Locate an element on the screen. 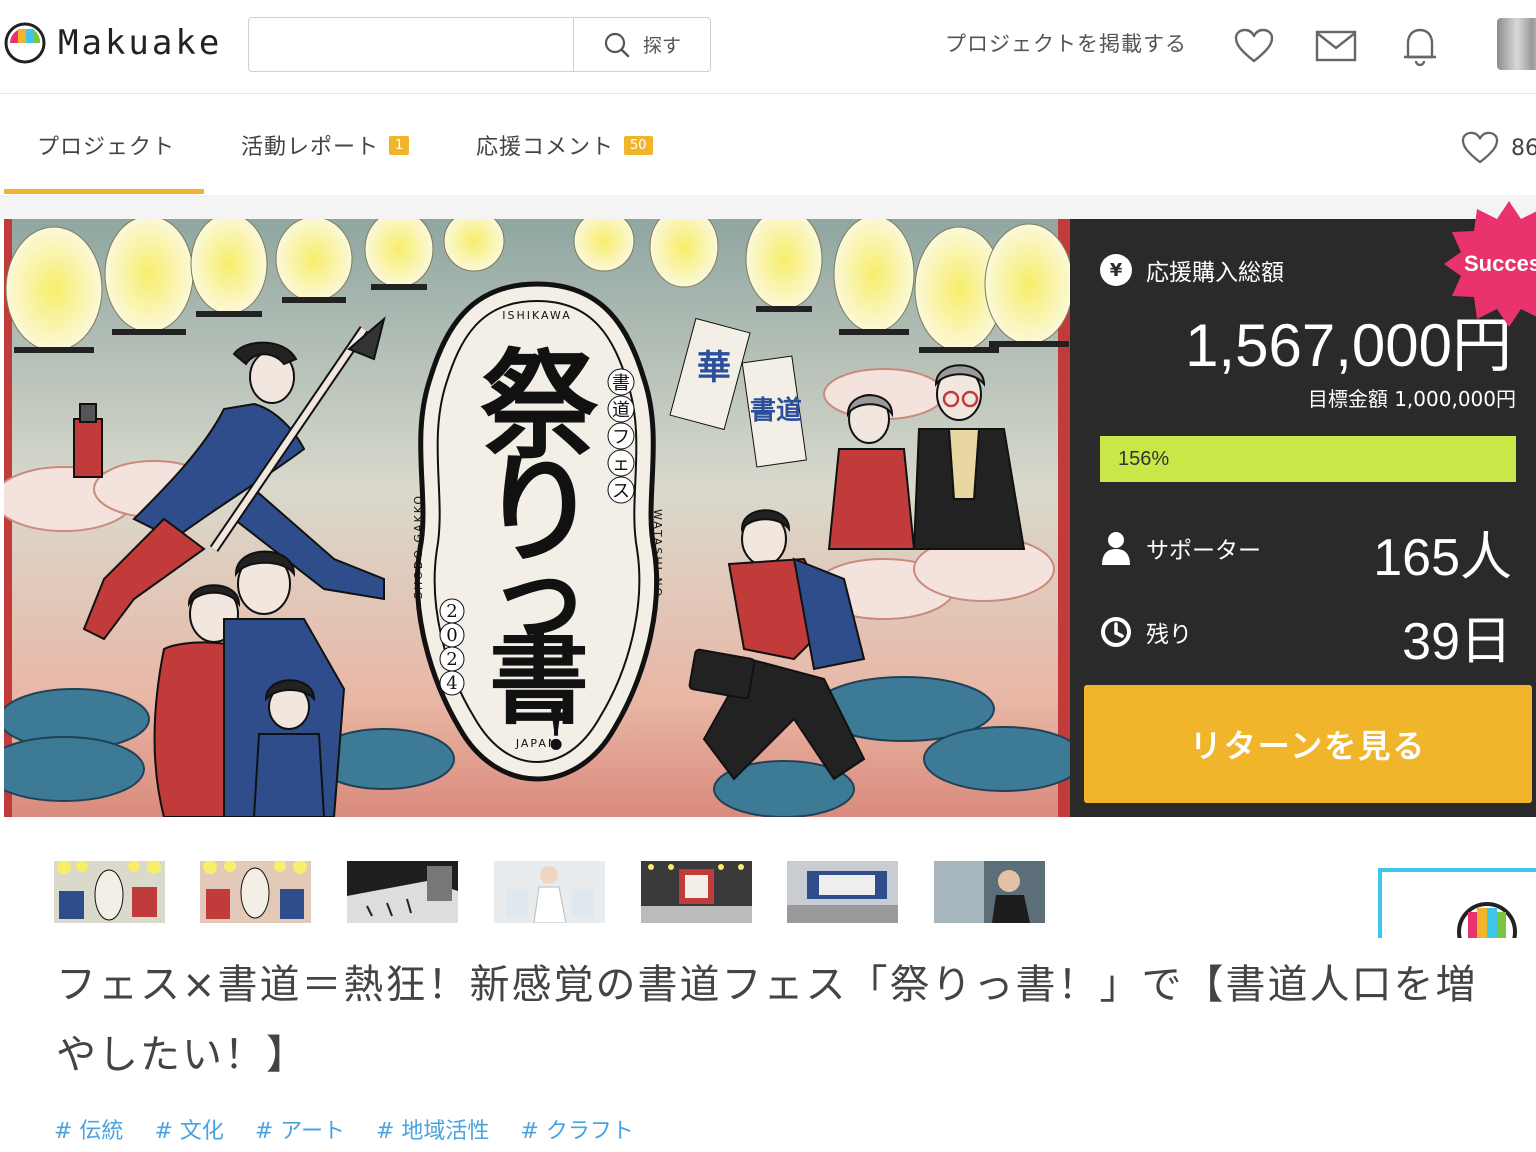 The height and width of the screenshot is (1152, 1536). tag-link: # クラフト is located at coordinates (576, 1129).